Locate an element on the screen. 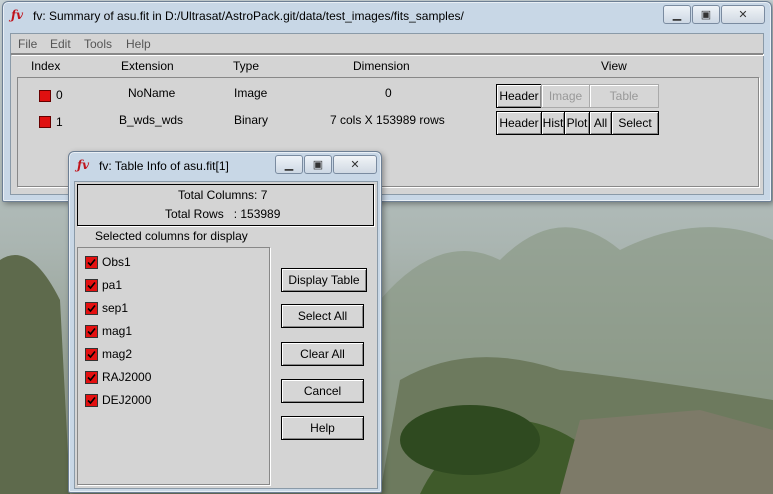  column-label-raj2000: RAJ2000 is located at coordinates (127, 377).